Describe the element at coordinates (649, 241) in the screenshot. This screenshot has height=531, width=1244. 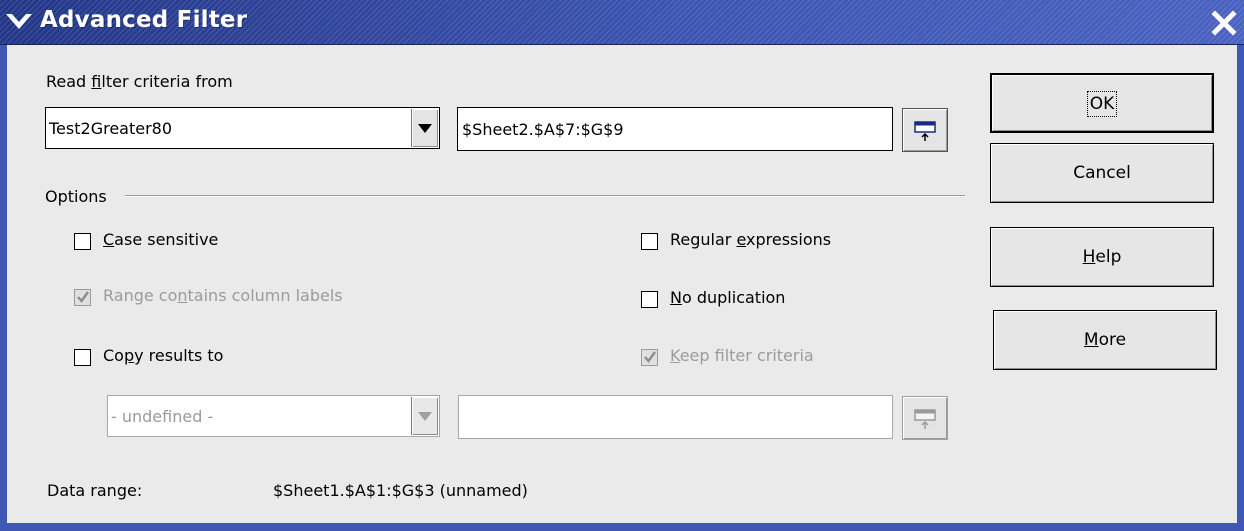
I see `regular-expressions-checkbox` at that location.